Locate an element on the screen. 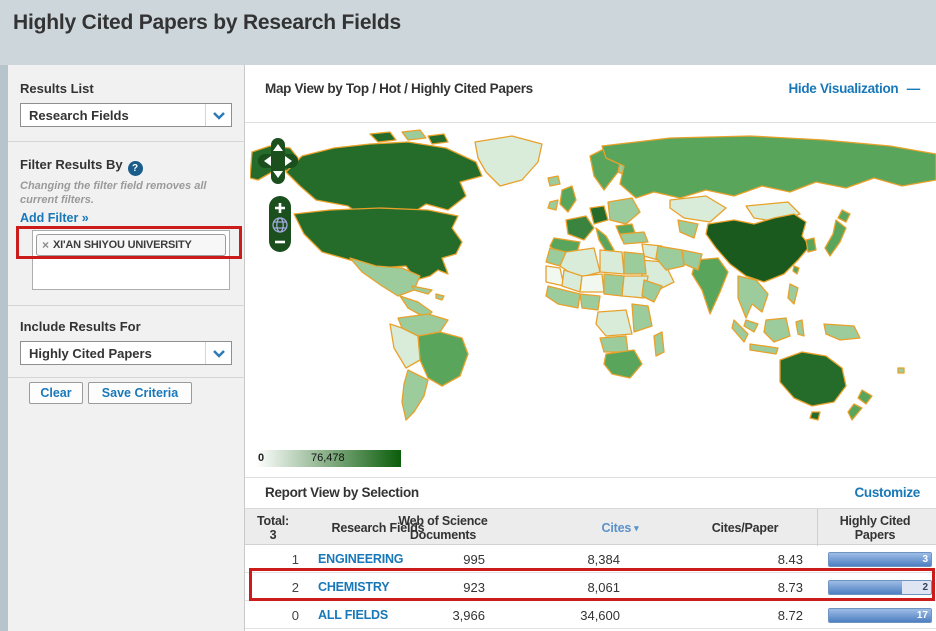 This screenshot has height=631, width=936. filter-chip-label: XI'AN SHIYOU UNIVERSITY is located at coordinates (122, 245).